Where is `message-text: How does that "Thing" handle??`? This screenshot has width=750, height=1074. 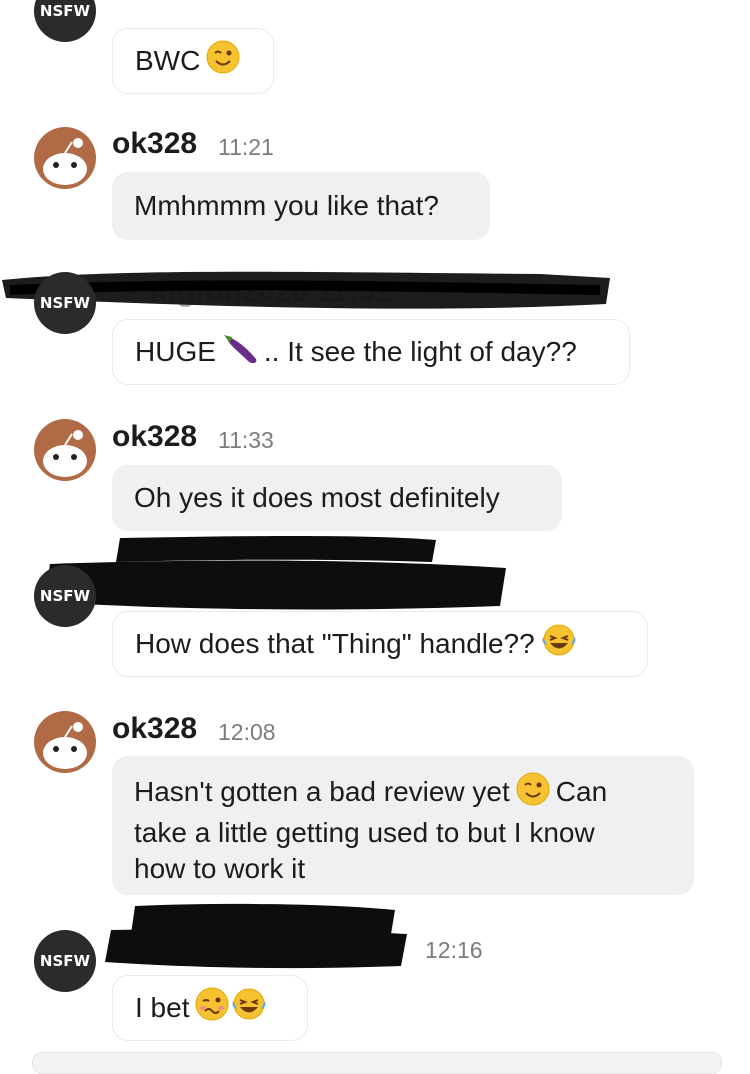 message-text: How does that "Thing" handle?? is located at coordinates (335, 643).